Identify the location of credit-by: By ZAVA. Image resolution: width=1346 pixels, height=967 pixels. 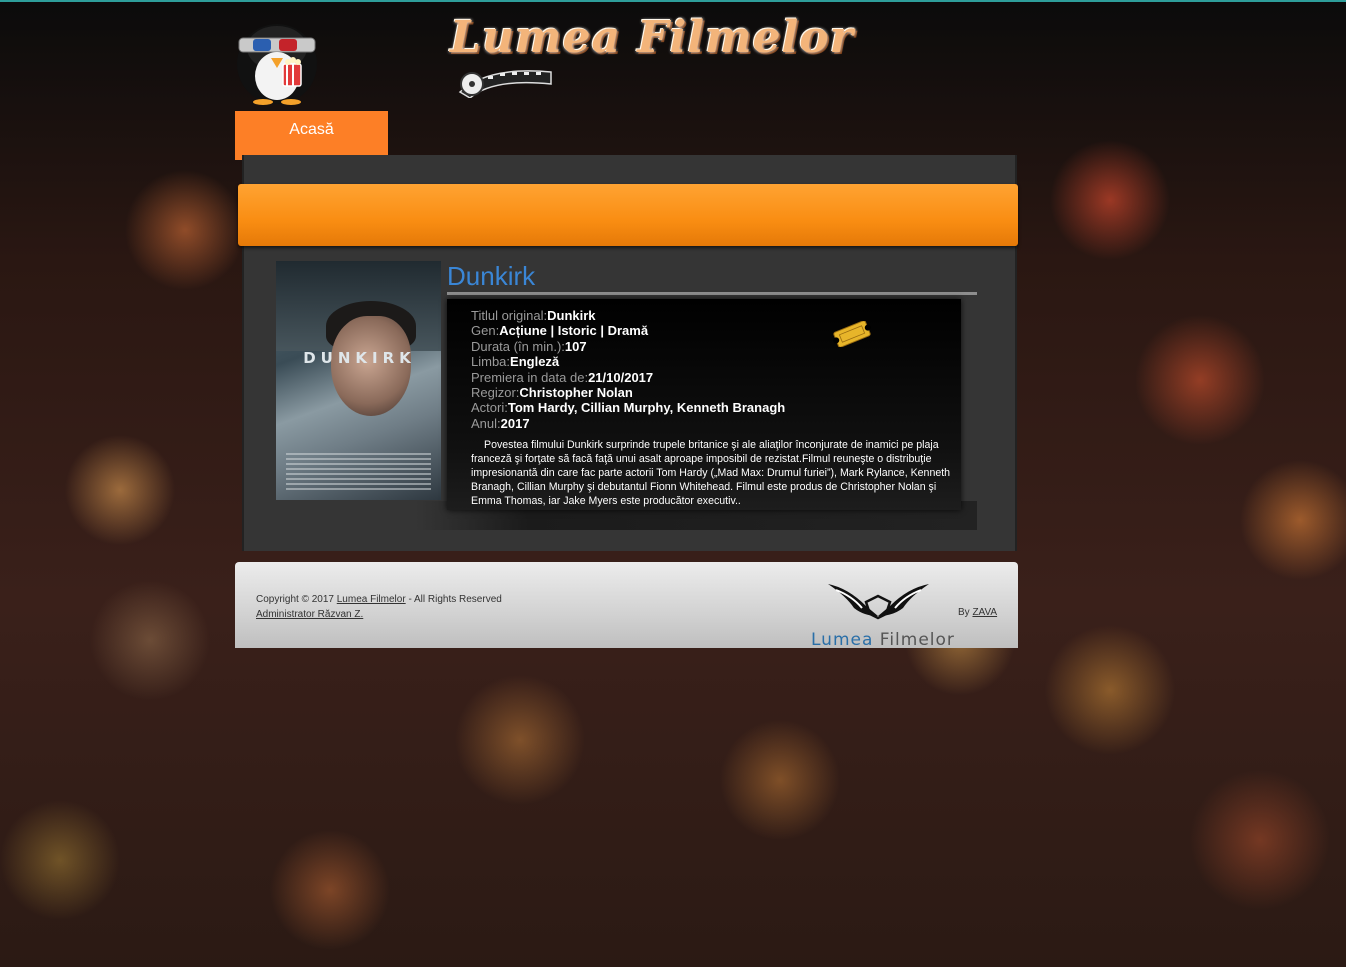
(978, 612).